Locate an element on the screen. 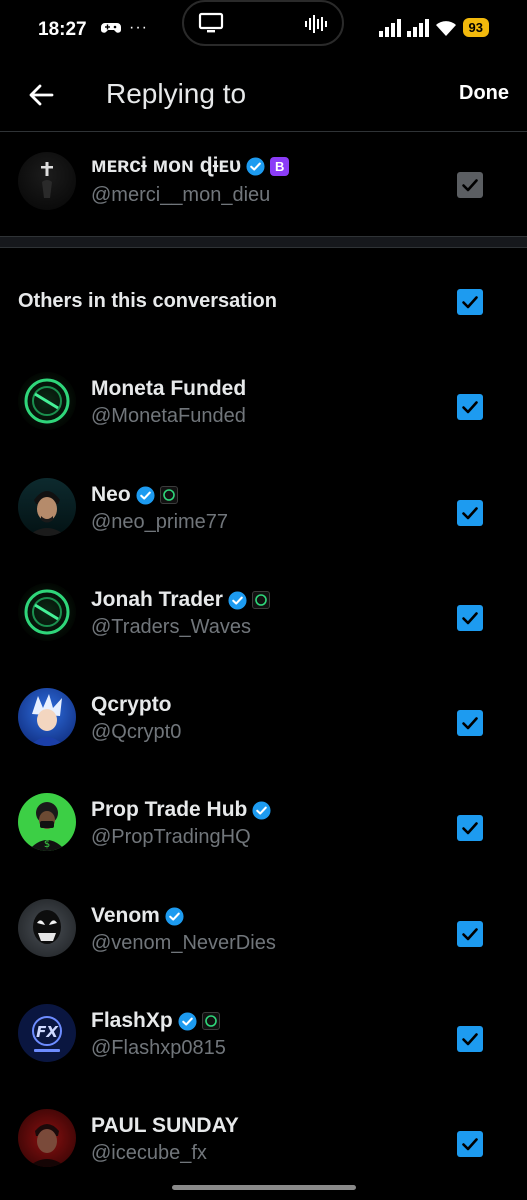  list-item: FX FlashXp @Flashxp0815 is located at coordinates (263, 1033).